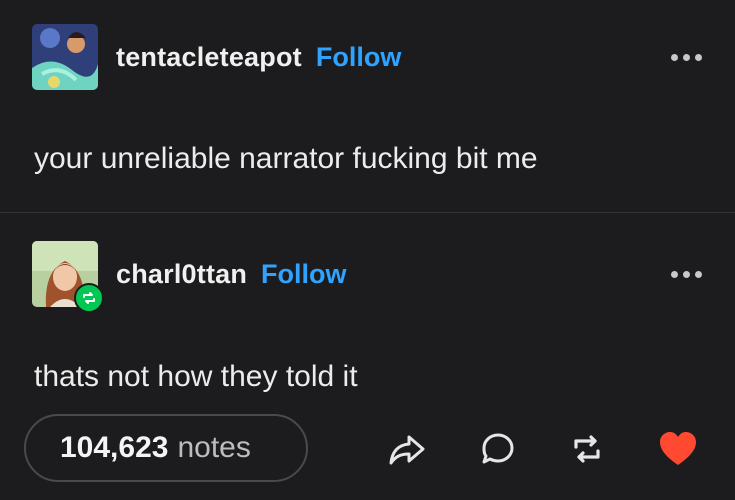 Image resolution: width=735 pixels, height=500 pixels. Describe the element at coordinates (68, 277) in the screenshot. I see `avatar-wrapper` at that location.